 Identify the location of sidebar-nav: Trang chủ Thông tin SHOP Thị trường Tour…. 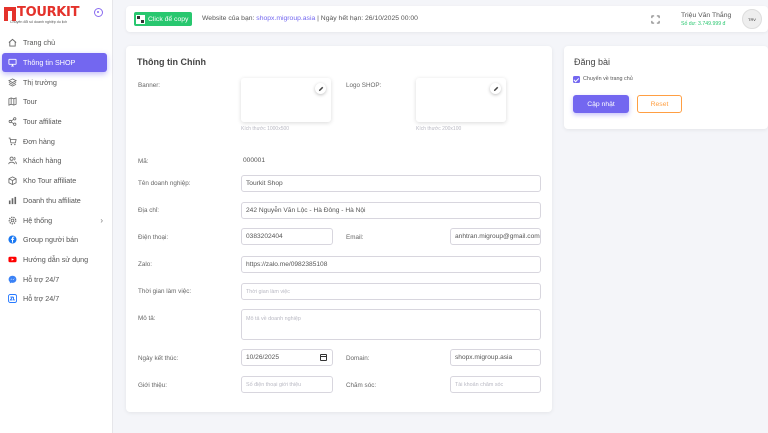
(56, 171).